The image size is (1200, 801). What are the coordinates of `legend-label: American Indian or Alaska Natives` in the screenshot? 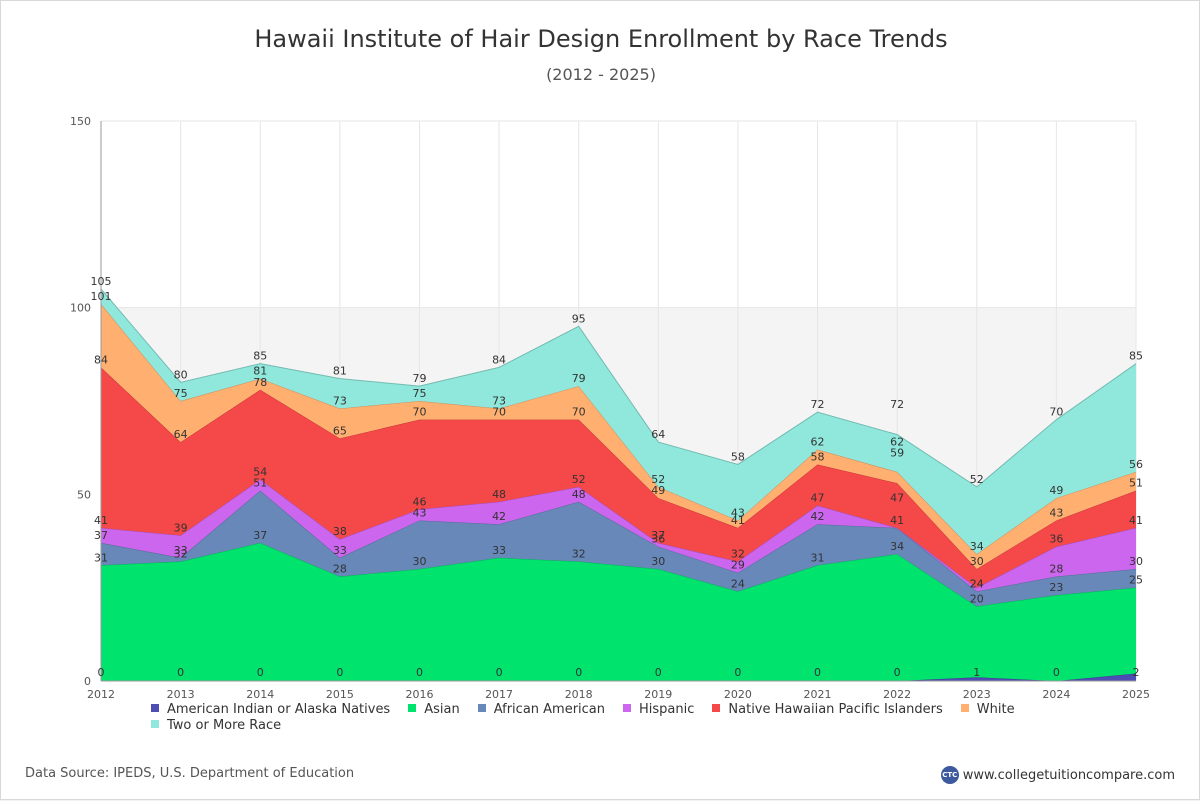 It's located at (279, 709).